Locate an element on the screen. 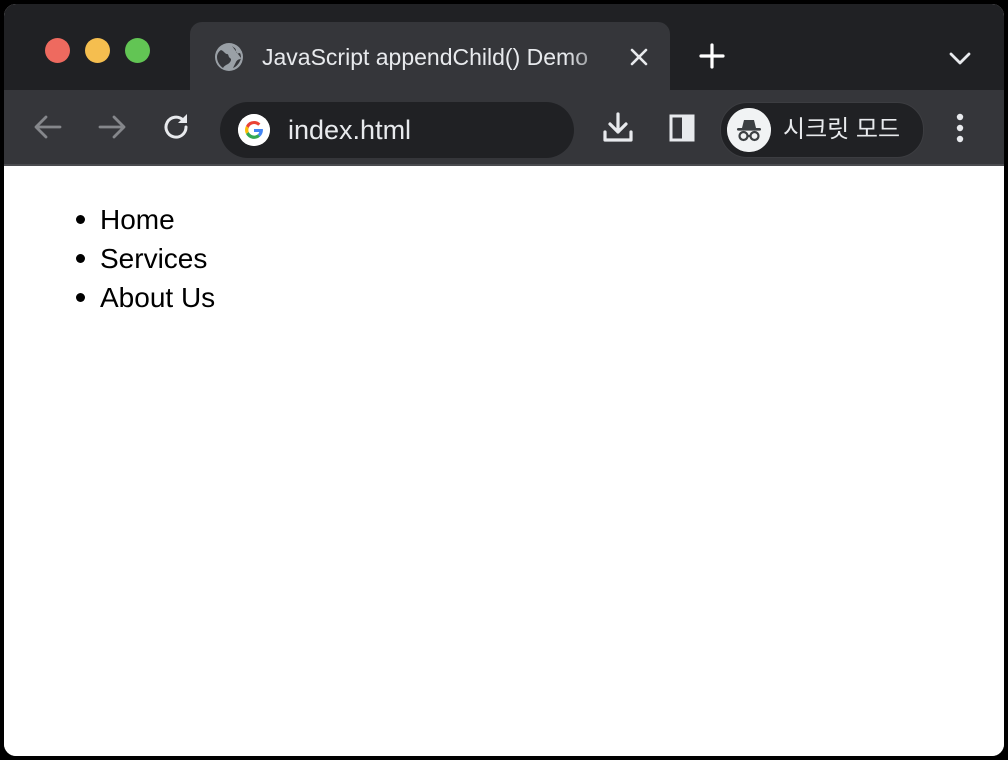 The height and width of the screenshot is (760, 1008). list-item: About Us is located at coordinates (142, 297).